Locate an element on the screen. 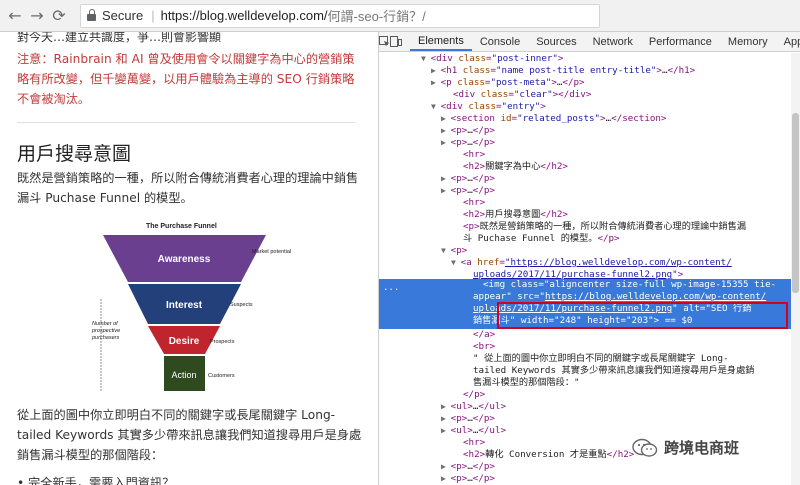 This screenshot has width=800, height=485. lock-icon is located at coordinates (91, 15).